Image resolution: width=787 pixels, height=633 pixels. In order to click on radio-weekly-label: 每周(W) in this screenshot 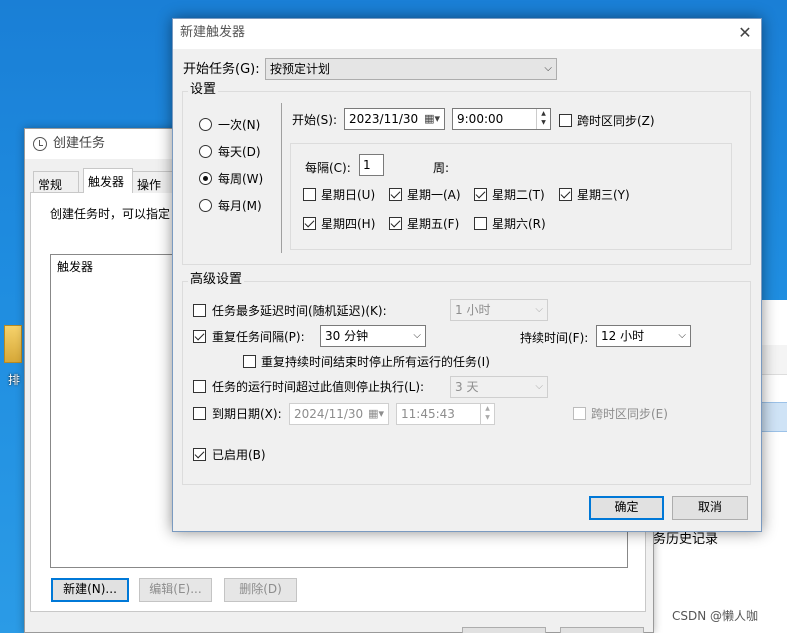, I will do `click(240, 179)`.